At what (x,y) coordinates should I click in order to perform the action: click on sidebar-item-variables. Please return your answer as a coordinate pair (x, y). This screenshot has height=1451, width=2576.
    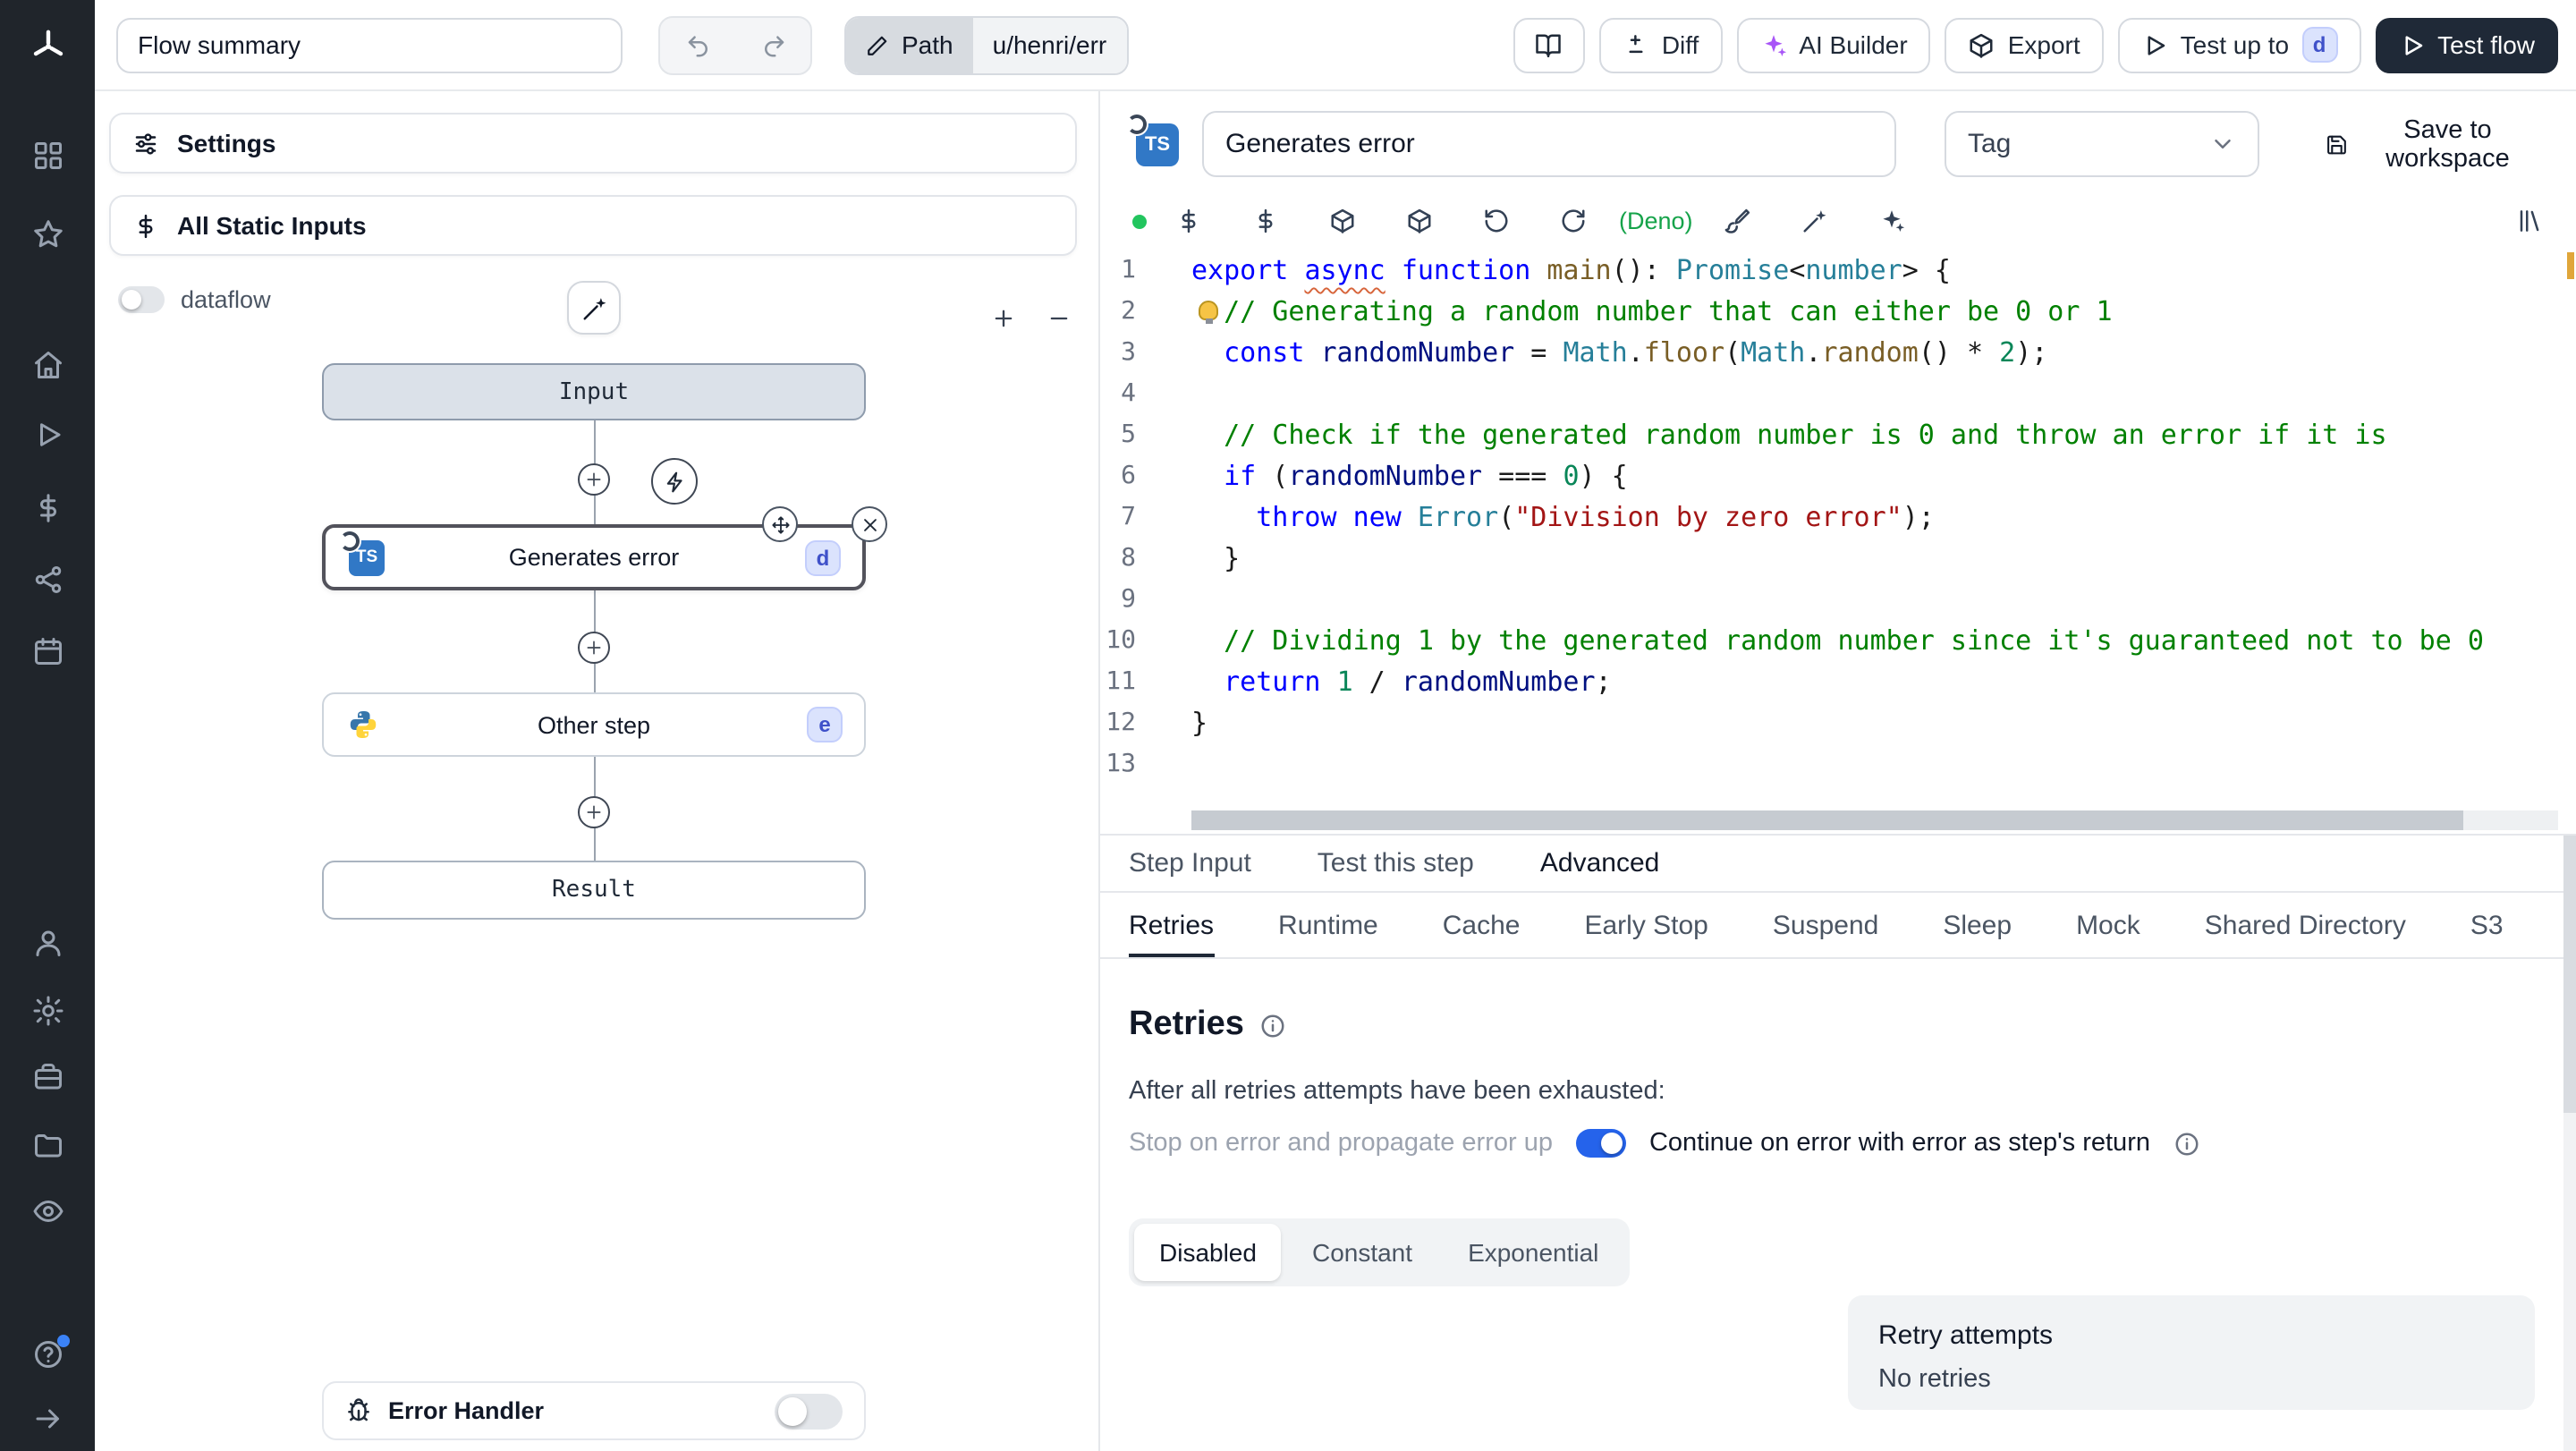
    Looking at the image, I should click on (47, 508).